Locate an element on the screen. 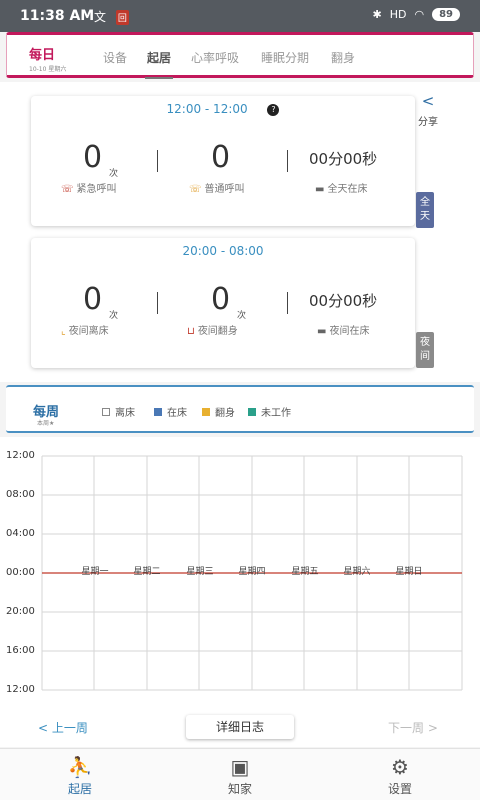  top-tab-bar: 每日 10-10 星期六 设备 起居 心率呼吸 睡眠分期 翻身 is located at coordinates (240, 55).